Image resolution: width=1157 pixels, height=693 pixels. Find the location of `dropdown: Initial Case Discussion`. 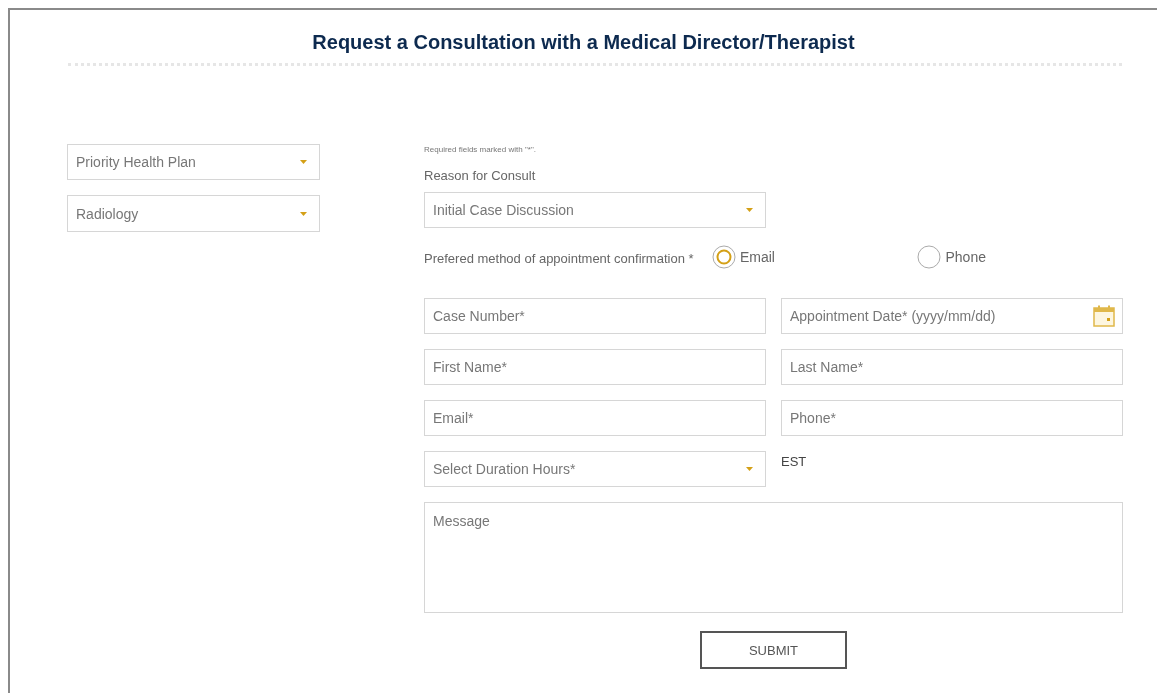

dropdown: Initial Case Discussion is located at coordinates (595, 210).